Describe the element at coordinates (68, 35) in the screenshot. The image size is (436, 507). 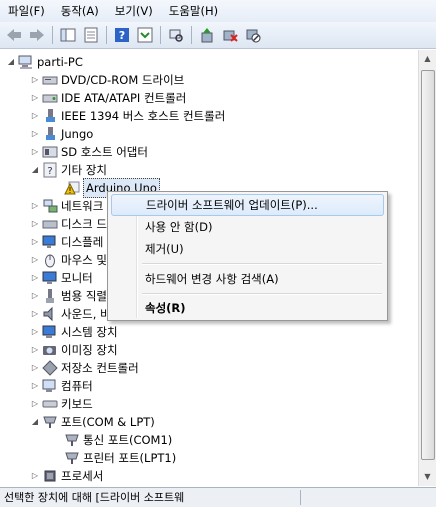
I see `show-hide-tree-icon` at that location.